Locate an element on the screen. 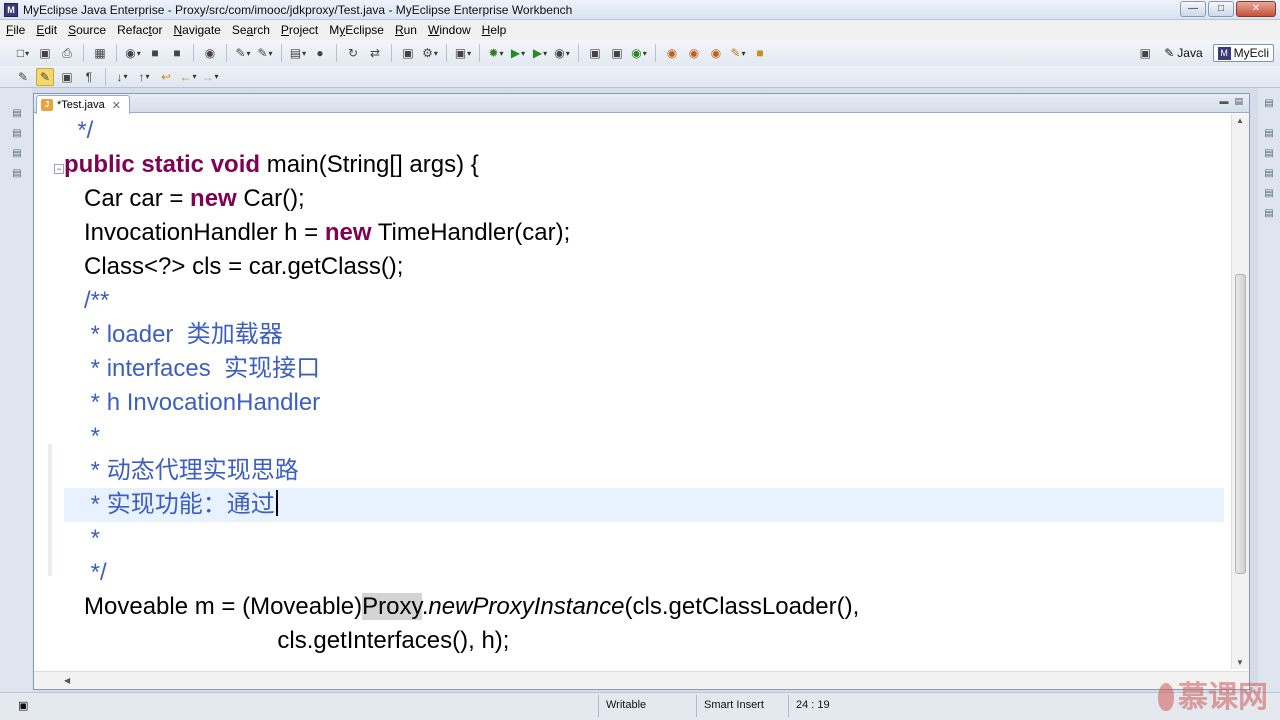  new-class-wizard-icon: ◉ is located at coordinates (639, 53).